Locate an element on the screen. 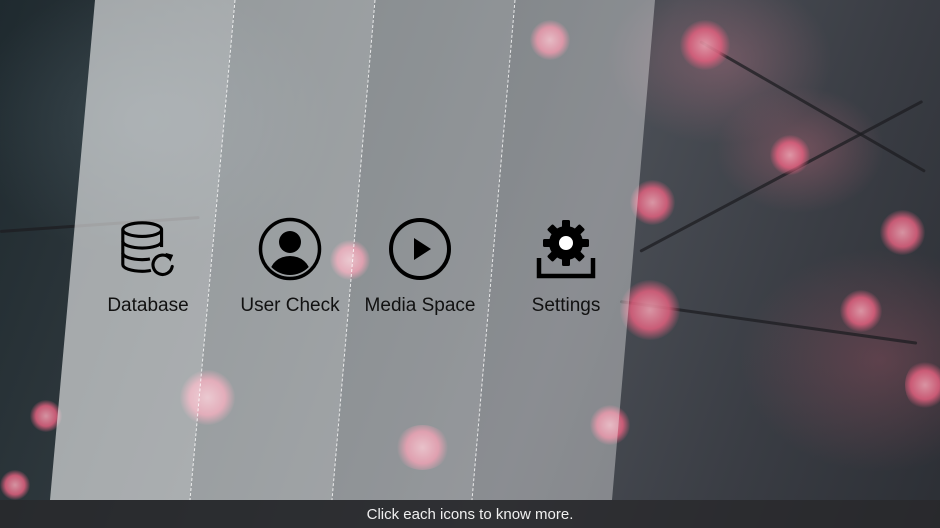 This screenshot has width=940, height=528. user-check-button: User Check is located at coordinates (290, 275).